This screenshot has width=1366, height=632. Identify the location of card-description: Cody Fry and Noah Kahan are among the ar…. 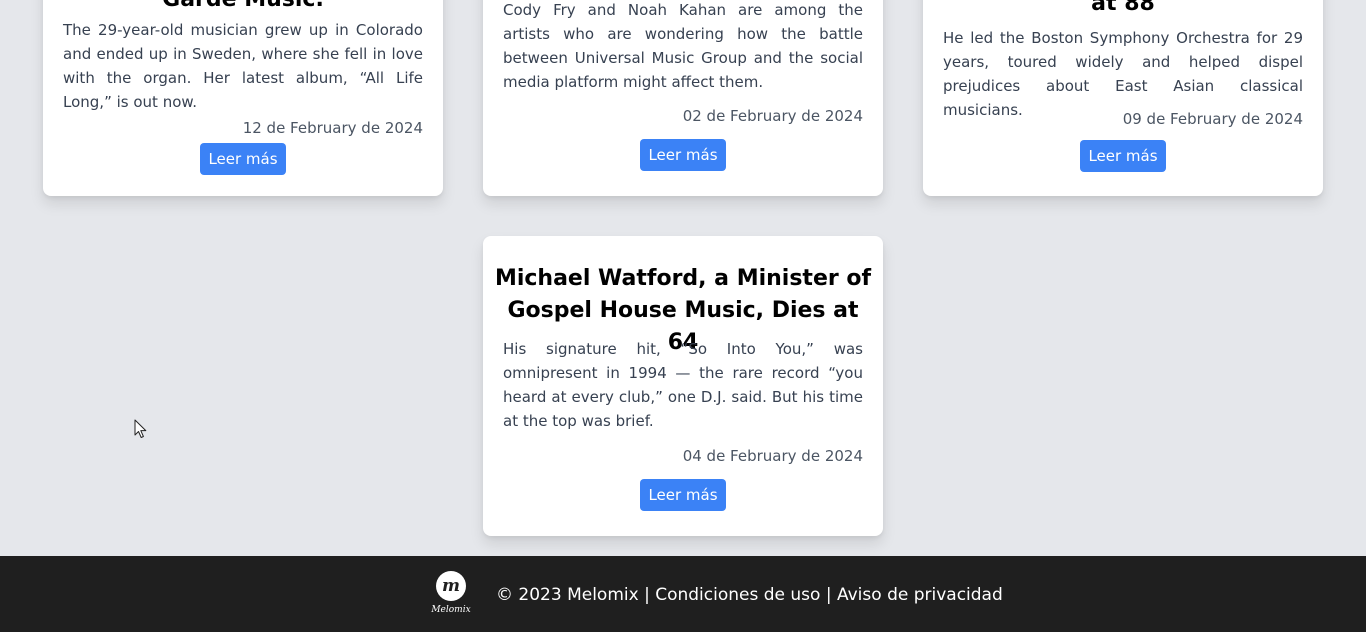
(683, 46).